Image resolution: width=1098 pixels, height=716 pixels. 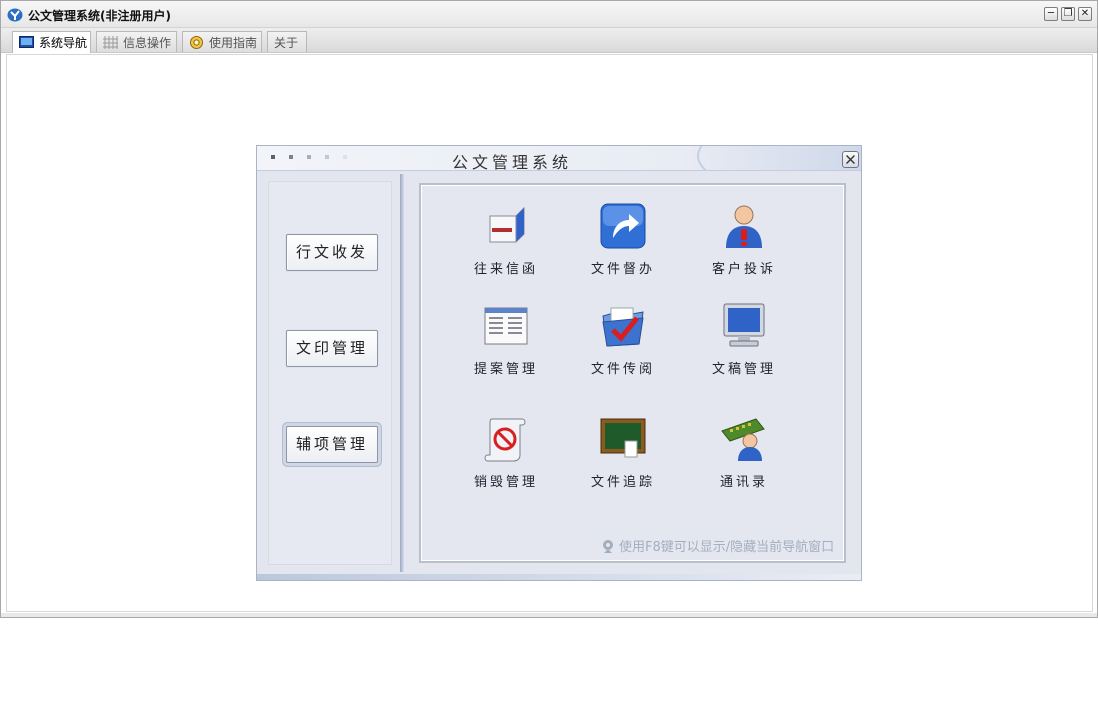 I want to click on minimize-button: ─, so click(x=1051, y=14).